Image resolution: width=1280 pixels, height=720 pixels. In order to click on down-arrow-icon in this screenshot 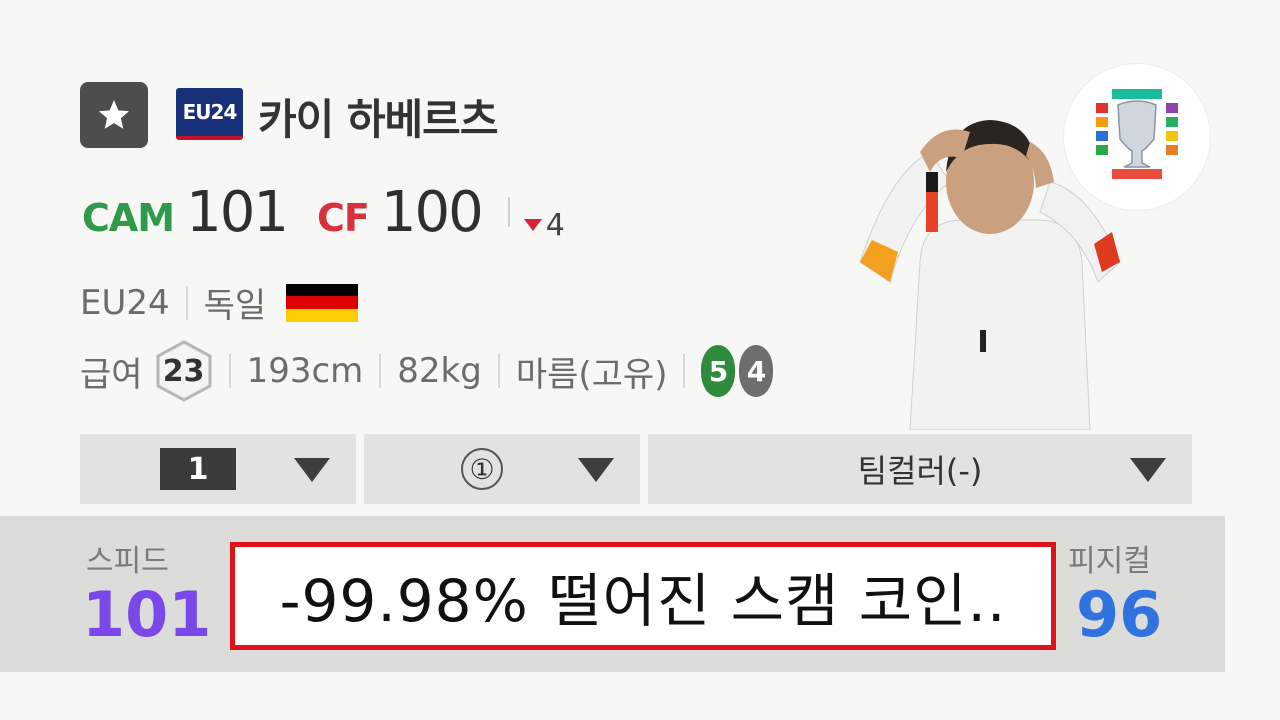, I will do `click(532, 225)`.